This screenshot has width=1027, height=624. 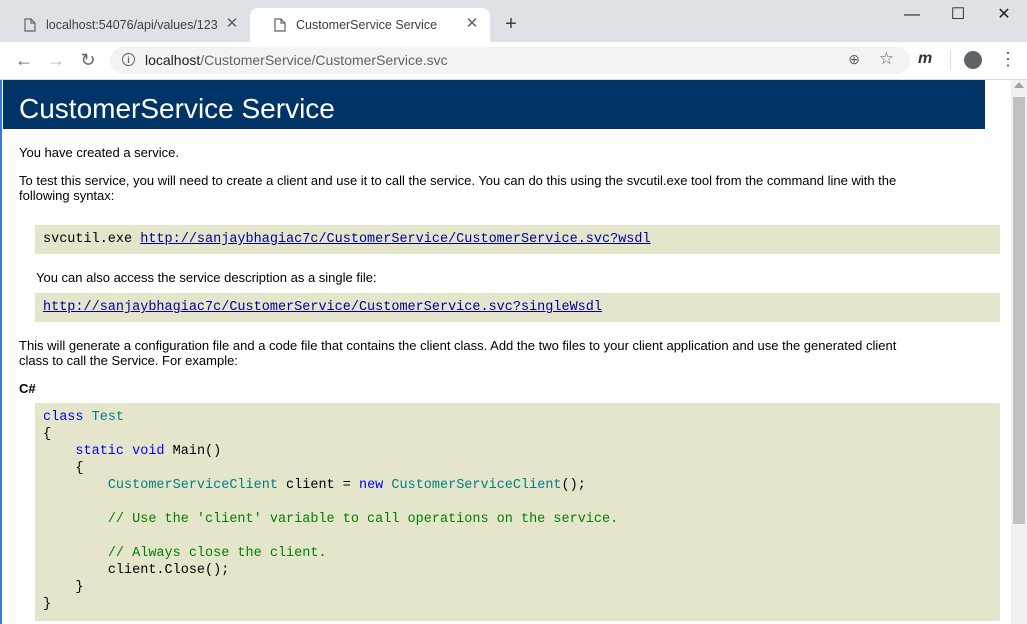 I want to click on code-line: ();, so click(x=573, y=485).